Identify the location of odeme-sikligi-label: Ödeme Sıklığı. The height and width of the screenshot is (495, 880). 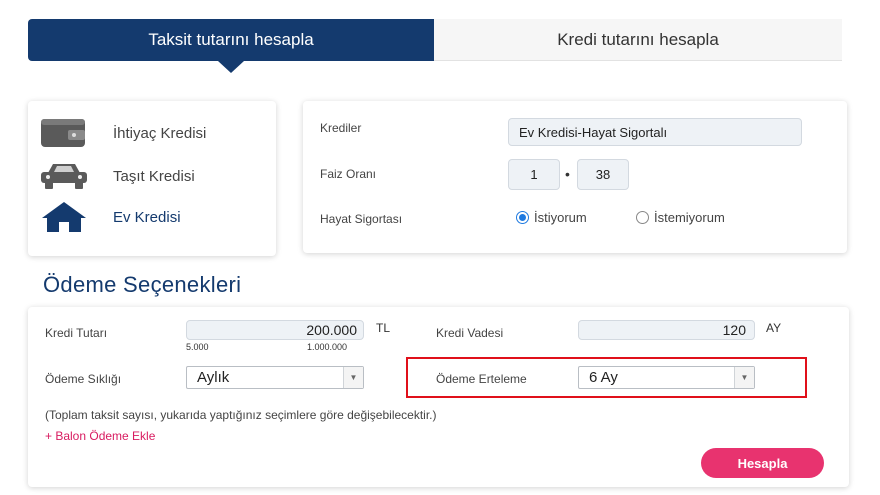
(83, 379).